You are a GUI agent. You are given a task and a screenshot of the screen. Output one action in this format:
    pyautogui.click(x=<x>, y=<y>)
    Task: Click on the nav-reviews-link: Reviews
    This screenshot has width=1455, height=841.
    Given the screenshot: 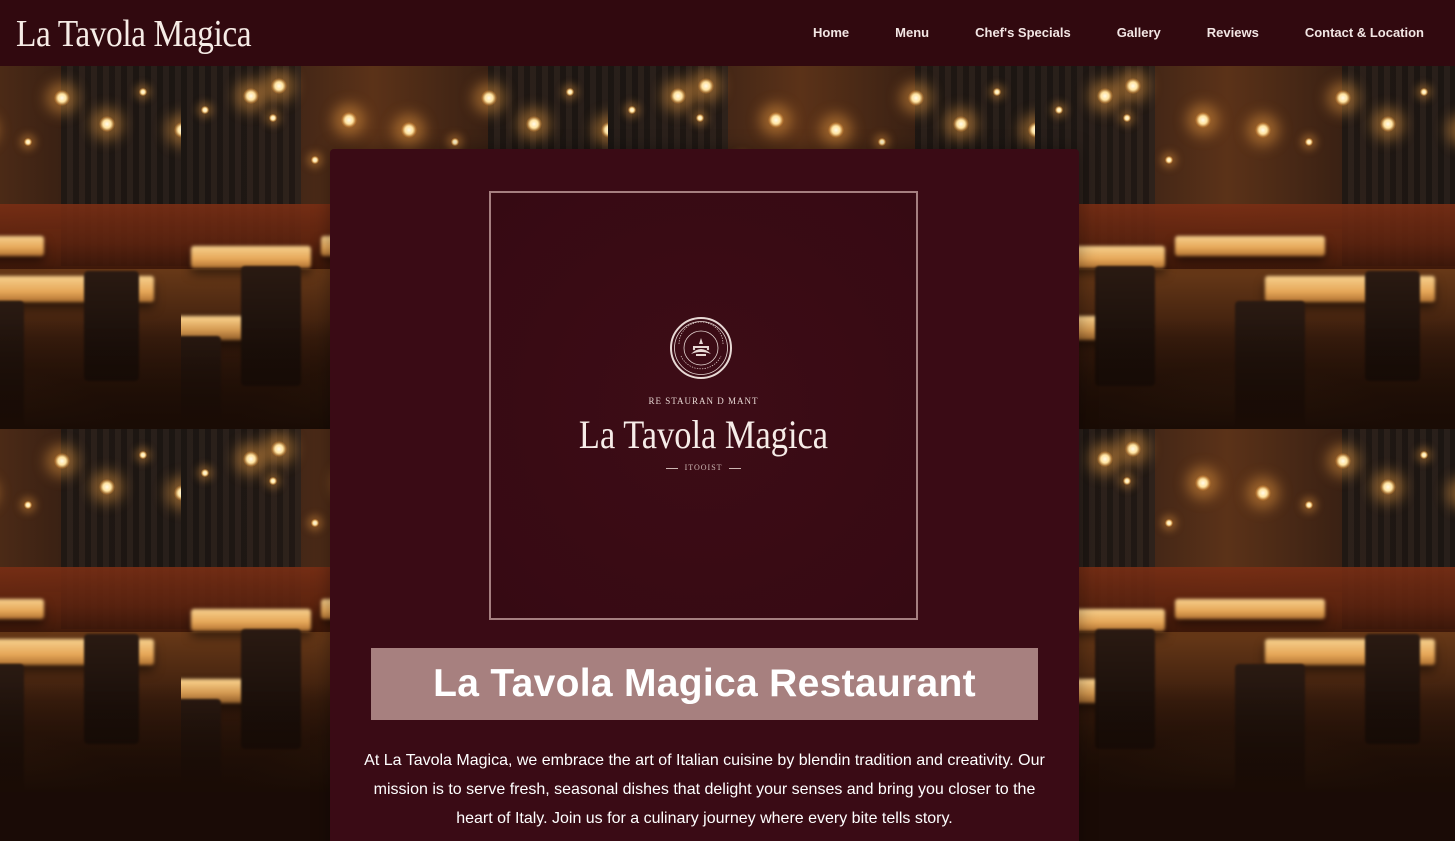 What is the action you would take?
    pyautogui.click(x=1233, y=32)
    